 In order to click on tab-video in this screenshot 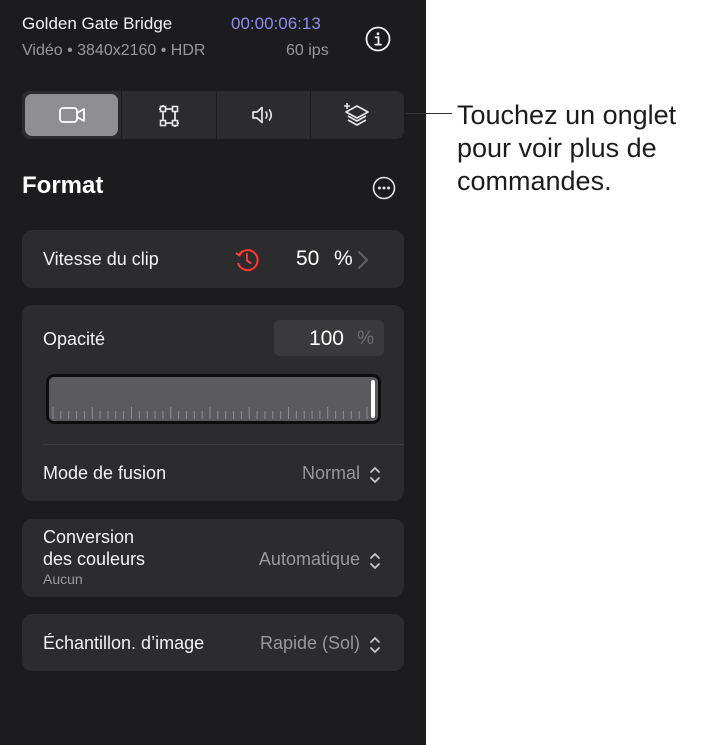, I will do `click(72, 115)`.